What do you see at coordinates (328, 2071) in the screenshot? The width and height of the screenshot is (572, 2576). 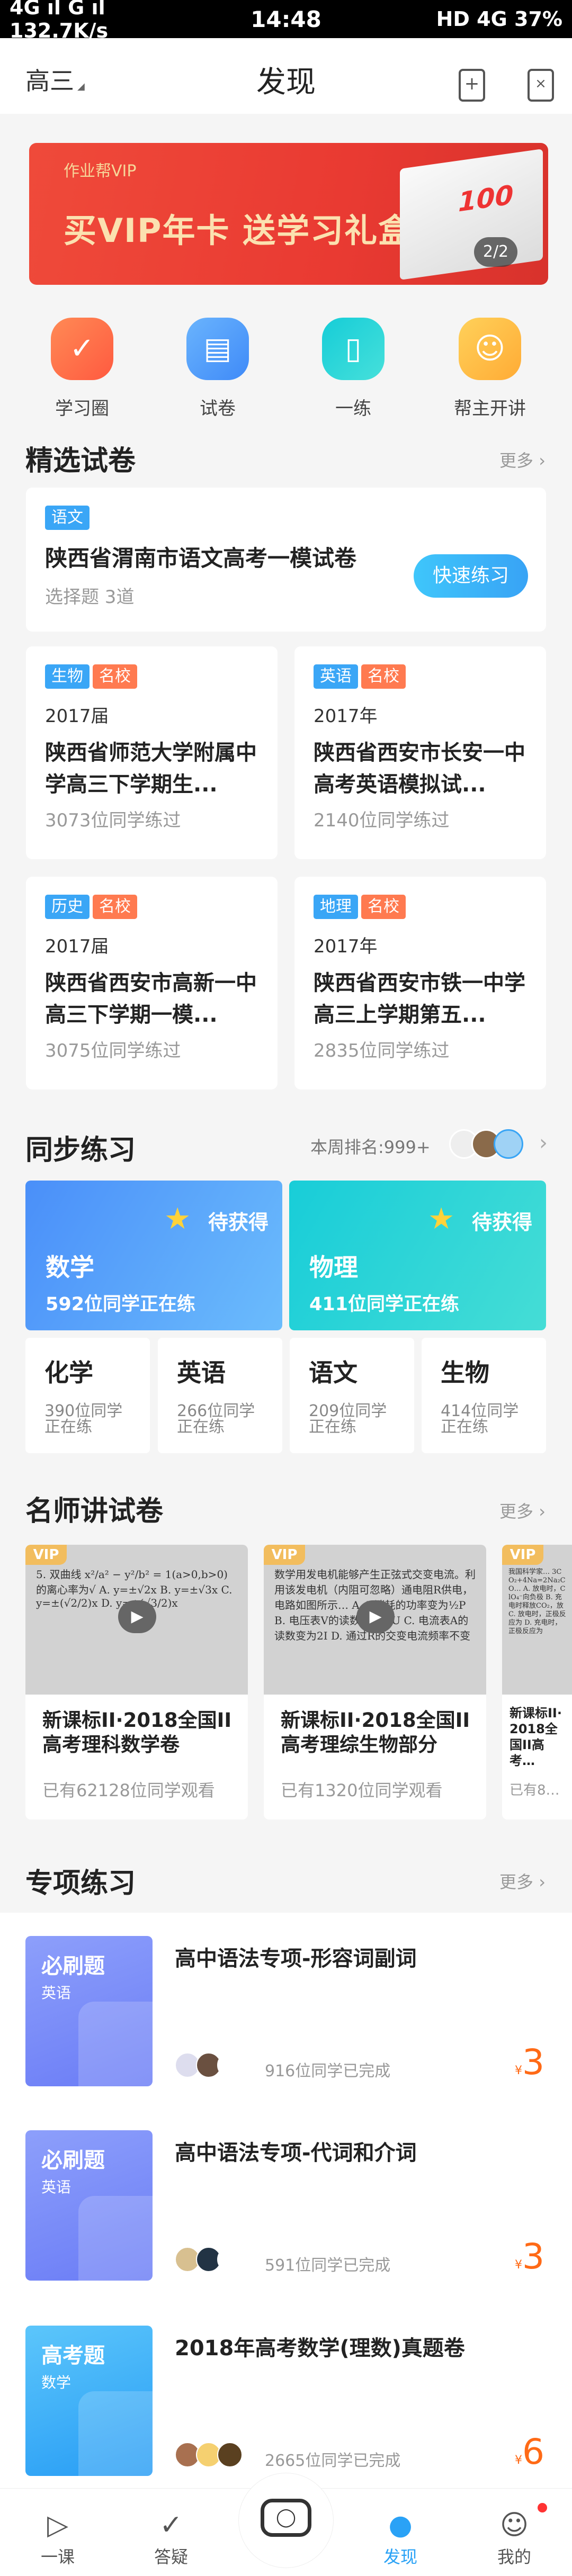 I see `completed-count: 916位同学已完成` at bounding box center [328, 2071].